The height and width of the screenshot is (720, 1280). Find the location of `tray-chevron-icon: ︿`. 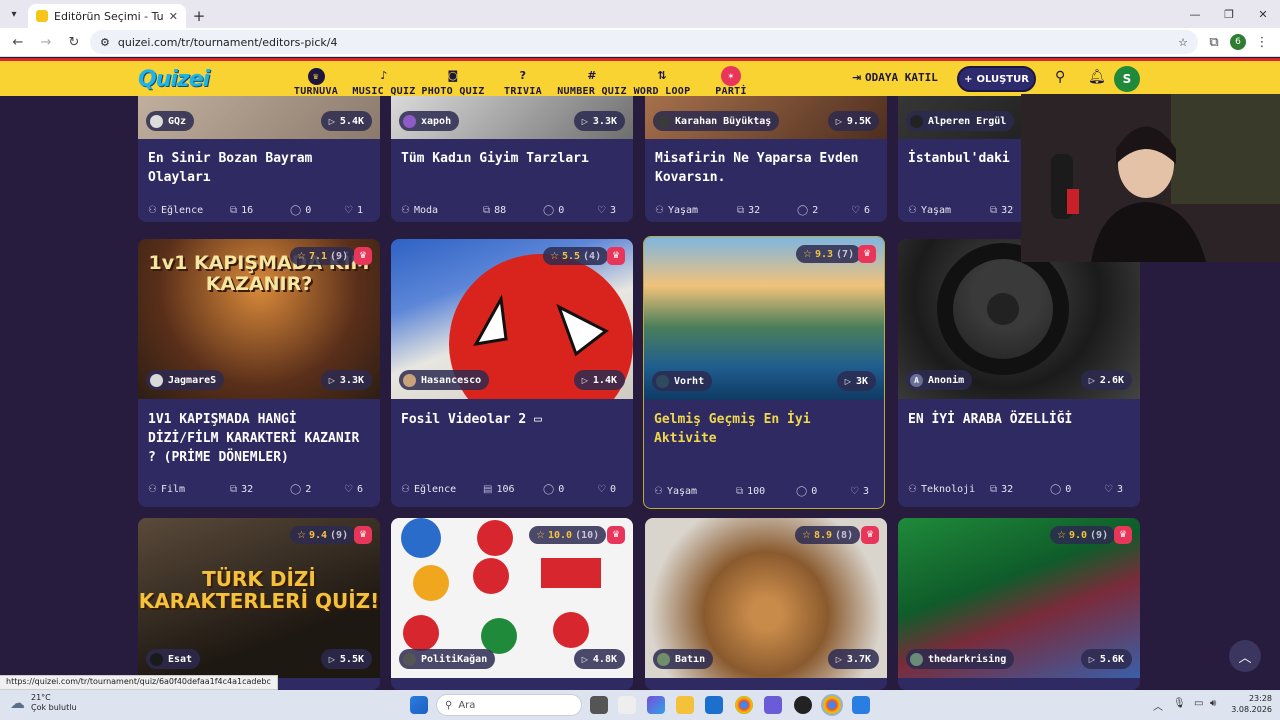

tray-chevron-icon: ︿ is located at coordinates (1158, 705).